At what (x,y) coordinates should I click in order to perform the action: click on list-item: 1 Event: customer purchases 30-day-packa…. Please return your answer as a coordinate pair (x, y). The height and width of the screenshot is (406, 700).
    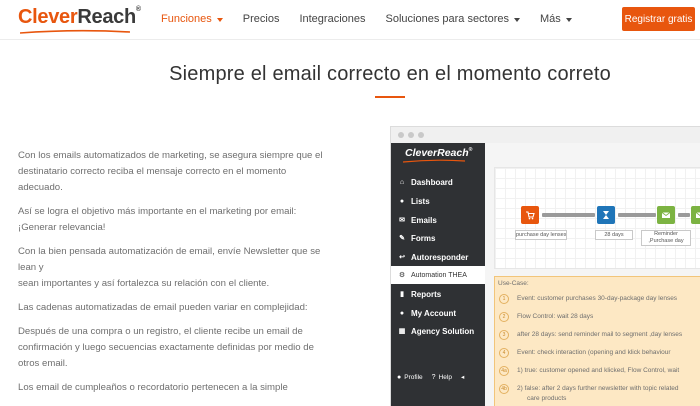
    Looking at the image, I should click on (588, 300).